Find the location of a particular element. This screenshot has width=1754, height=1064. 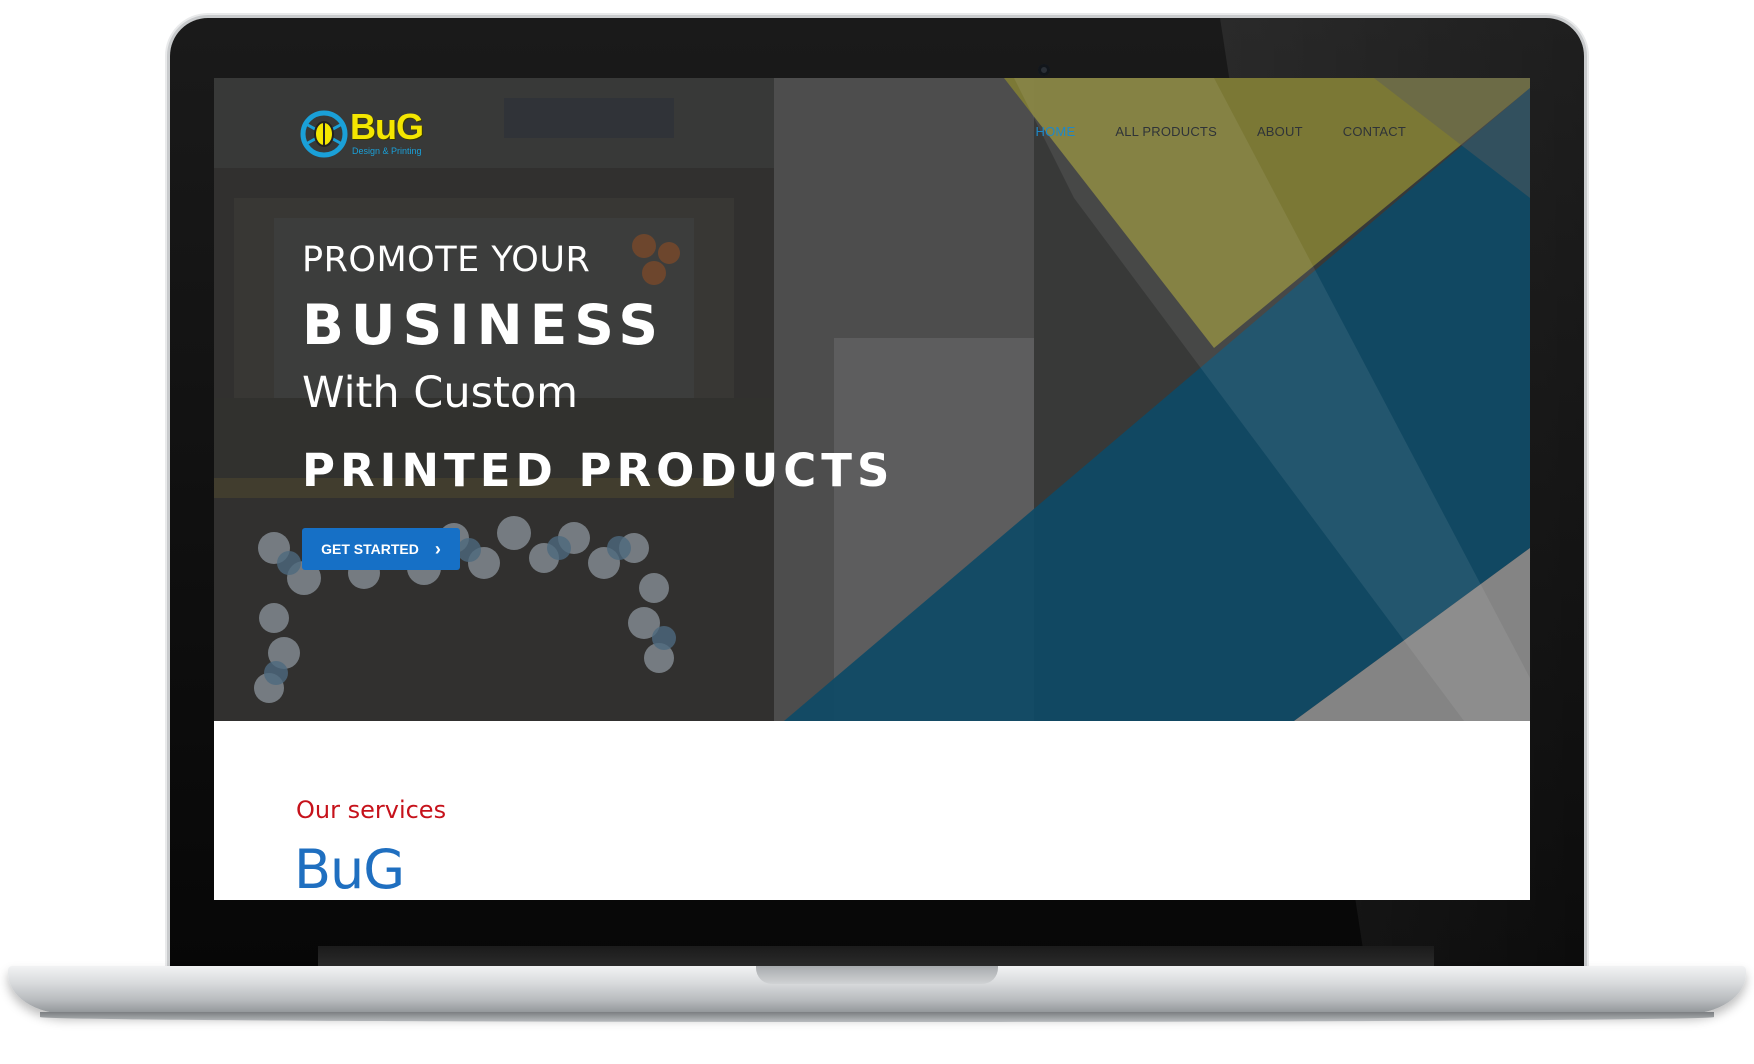

nav-item-all-products: ALL PRODUCTS is located at coordinates (1166, 131).